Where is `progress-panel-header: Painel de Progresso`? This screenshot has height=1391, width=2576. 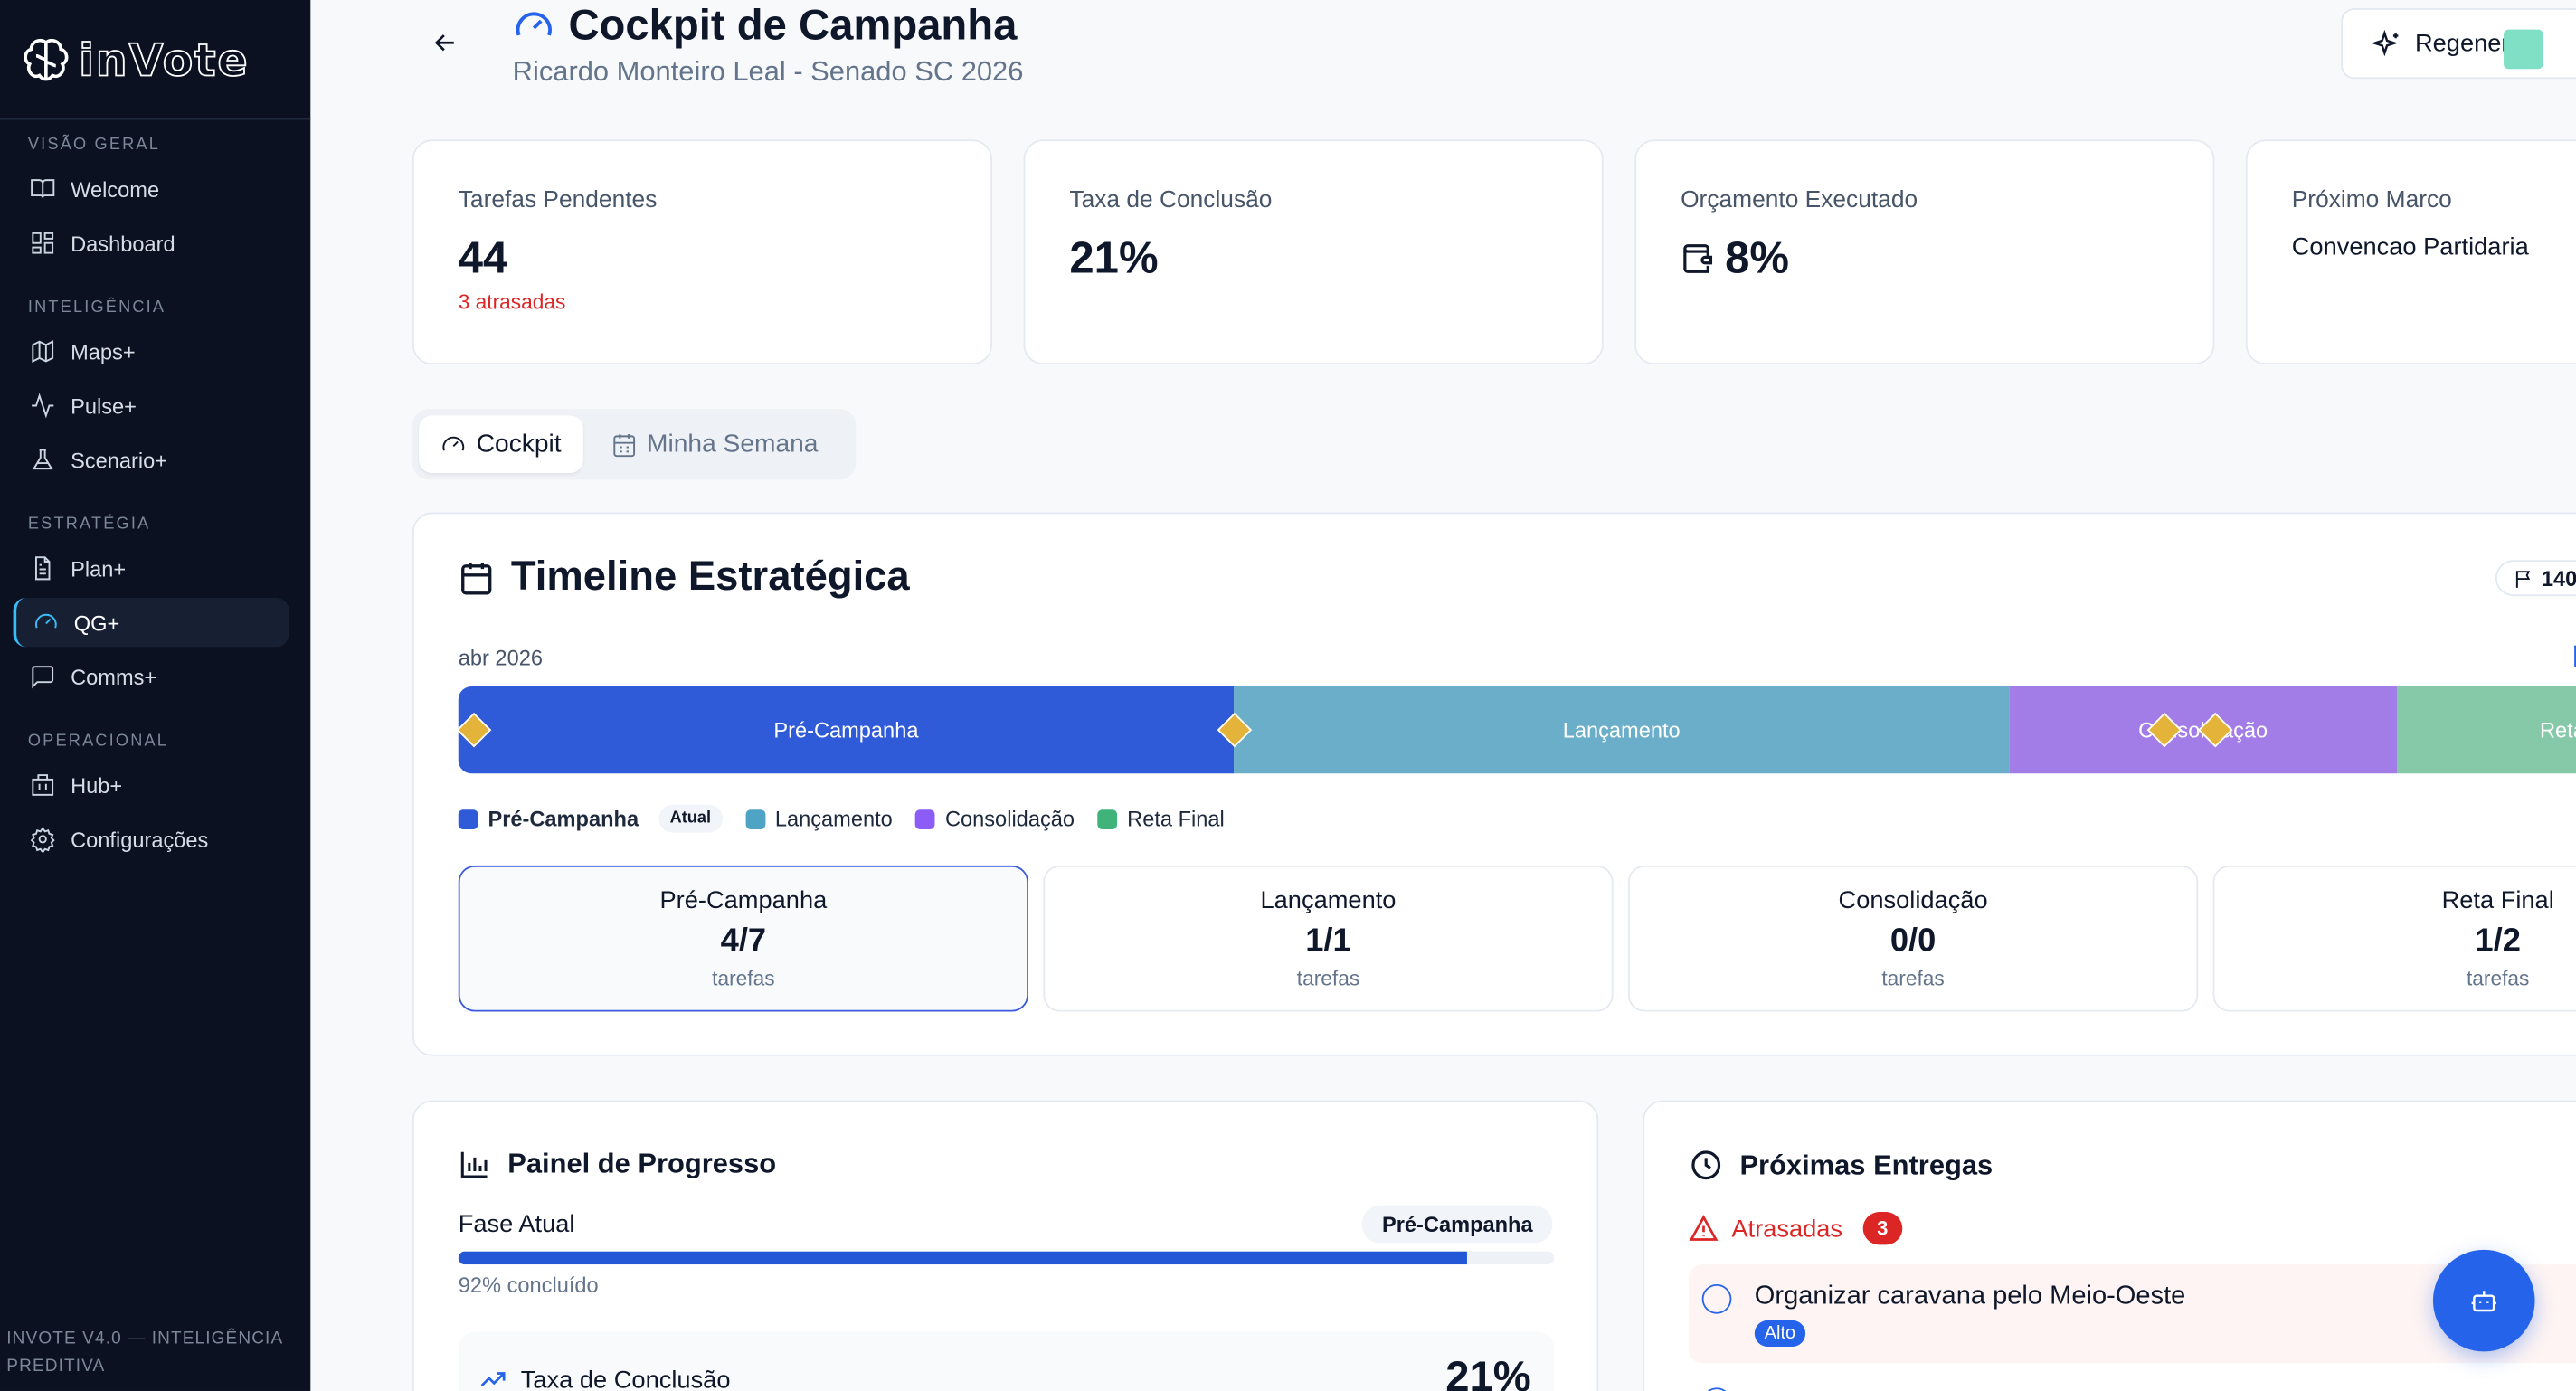 progress-panel-header: Painel de Progresso is located at coordinates (617, 1164).